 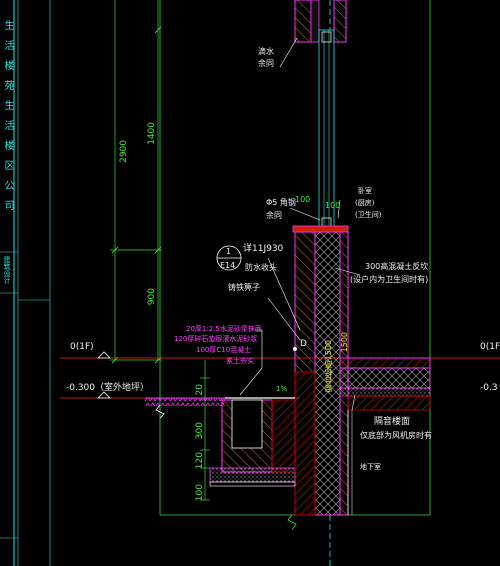 What do you see at coordinates (365, 203) in the screenshot?
I see `room-sub-label-1: (厨房)` at bounding box center [365, 203].